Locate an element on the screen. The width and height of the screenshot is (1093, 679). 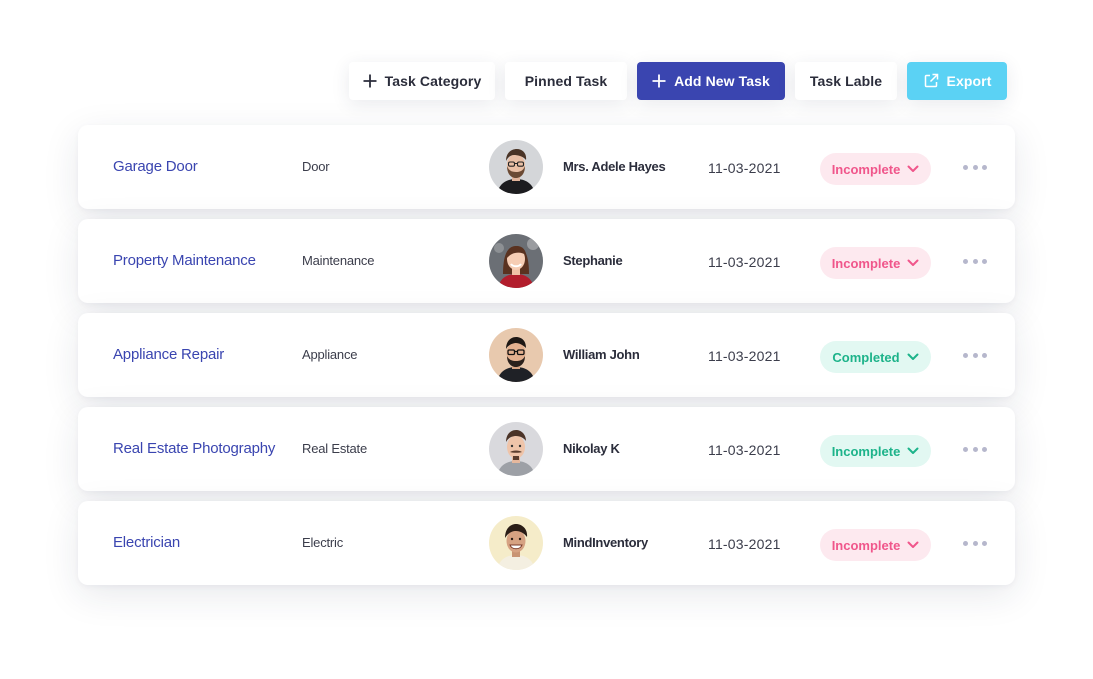
task-category: Maintenance is located at coordinates (338, 260).